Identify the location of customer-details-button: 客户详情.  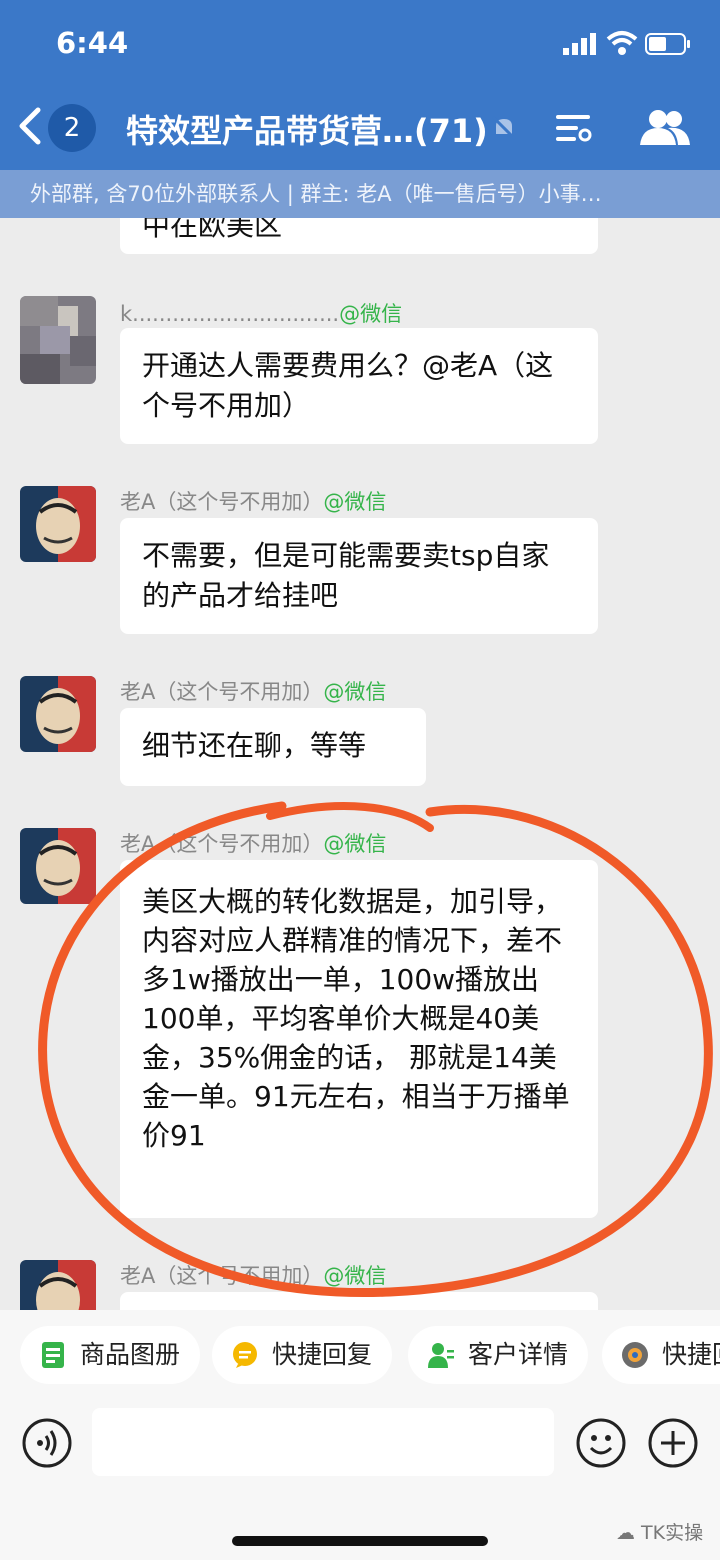
(498, 1355).